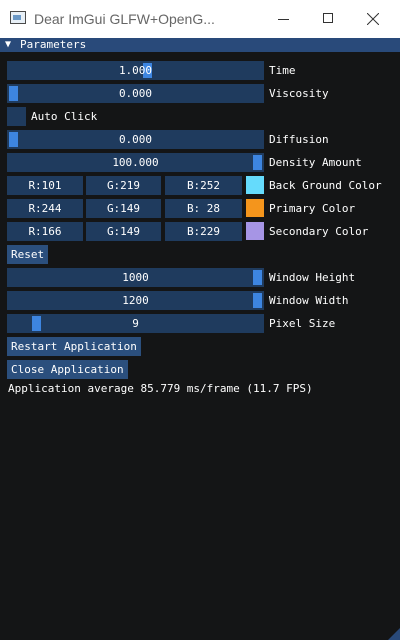  What do you see at coordinates (257, 162) in the screenshot?
I see `density-amount-slider-grab` at bounding box center [257, 162].